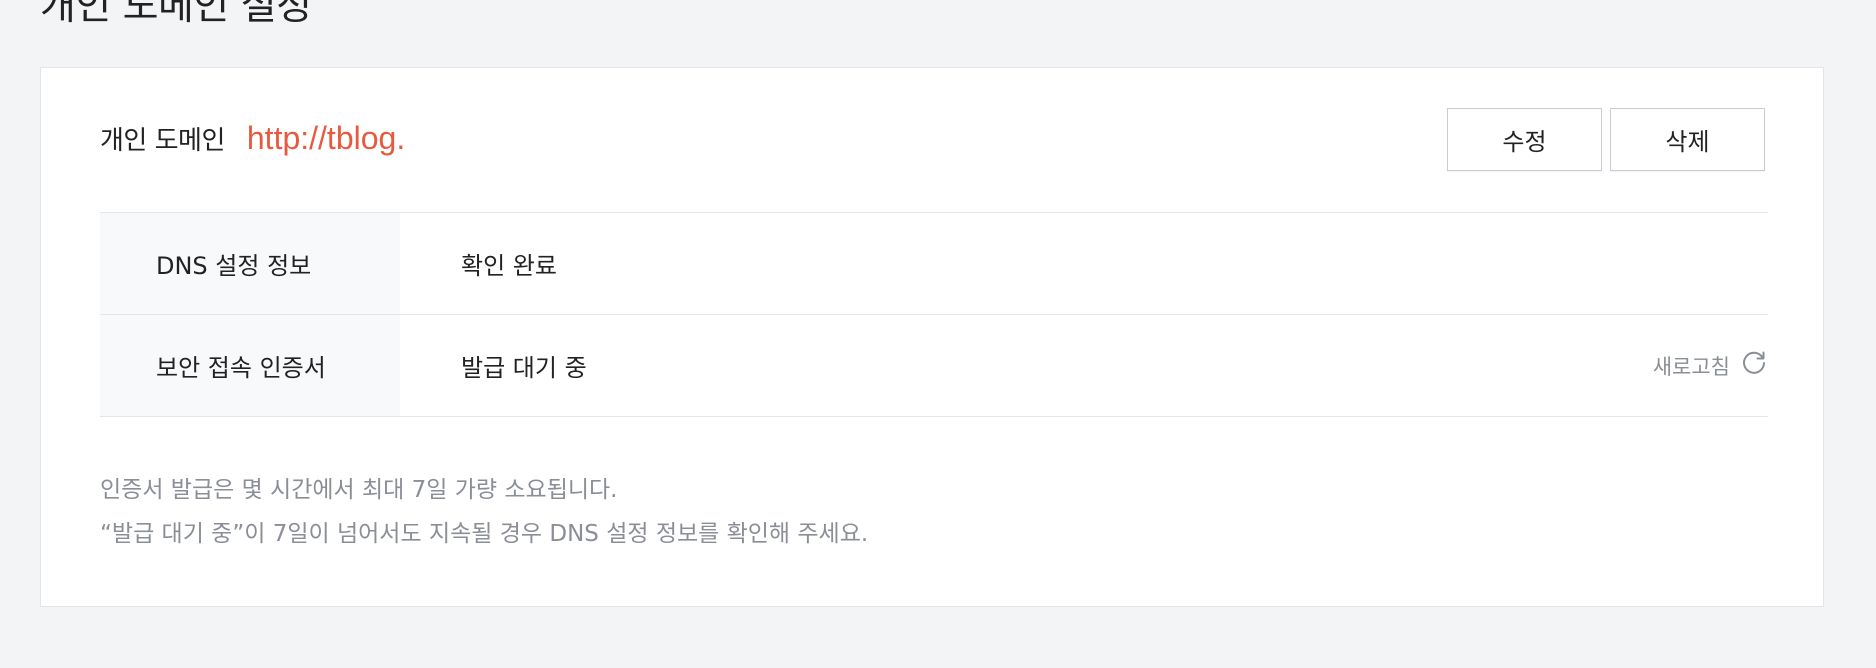 The width and height of the screenshot is (1876, 668). What do you see at coordinates (250, 365) in the screenshot?
I see `info-key: 보안 접속 인증서` at bounding box center [250, 365].